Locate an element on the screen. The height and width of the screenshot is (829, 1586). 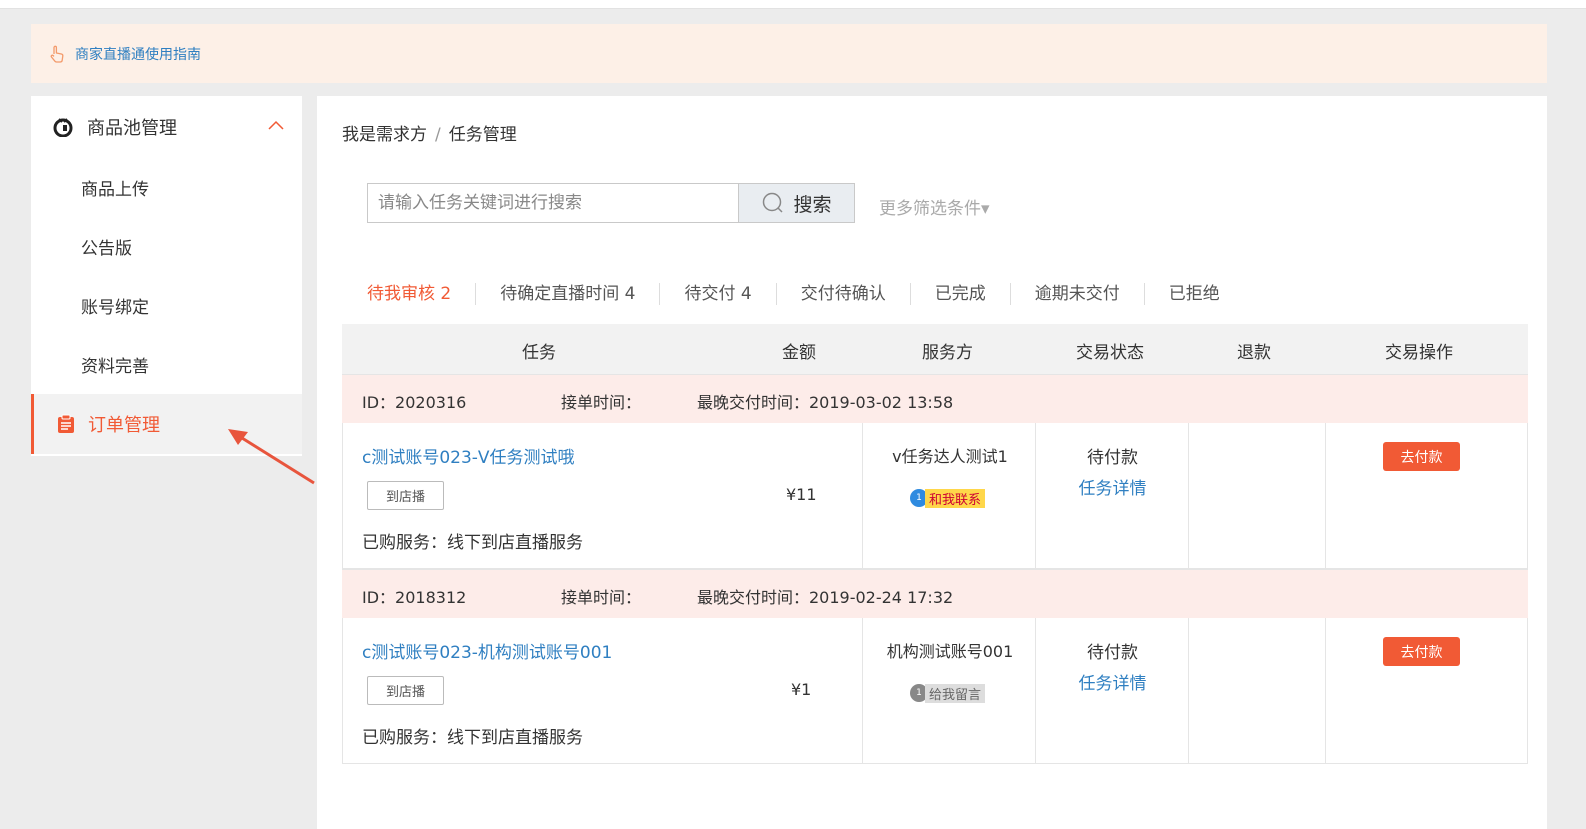
provider-name: 机构测试账号001 is located at coordinates (950, 651).